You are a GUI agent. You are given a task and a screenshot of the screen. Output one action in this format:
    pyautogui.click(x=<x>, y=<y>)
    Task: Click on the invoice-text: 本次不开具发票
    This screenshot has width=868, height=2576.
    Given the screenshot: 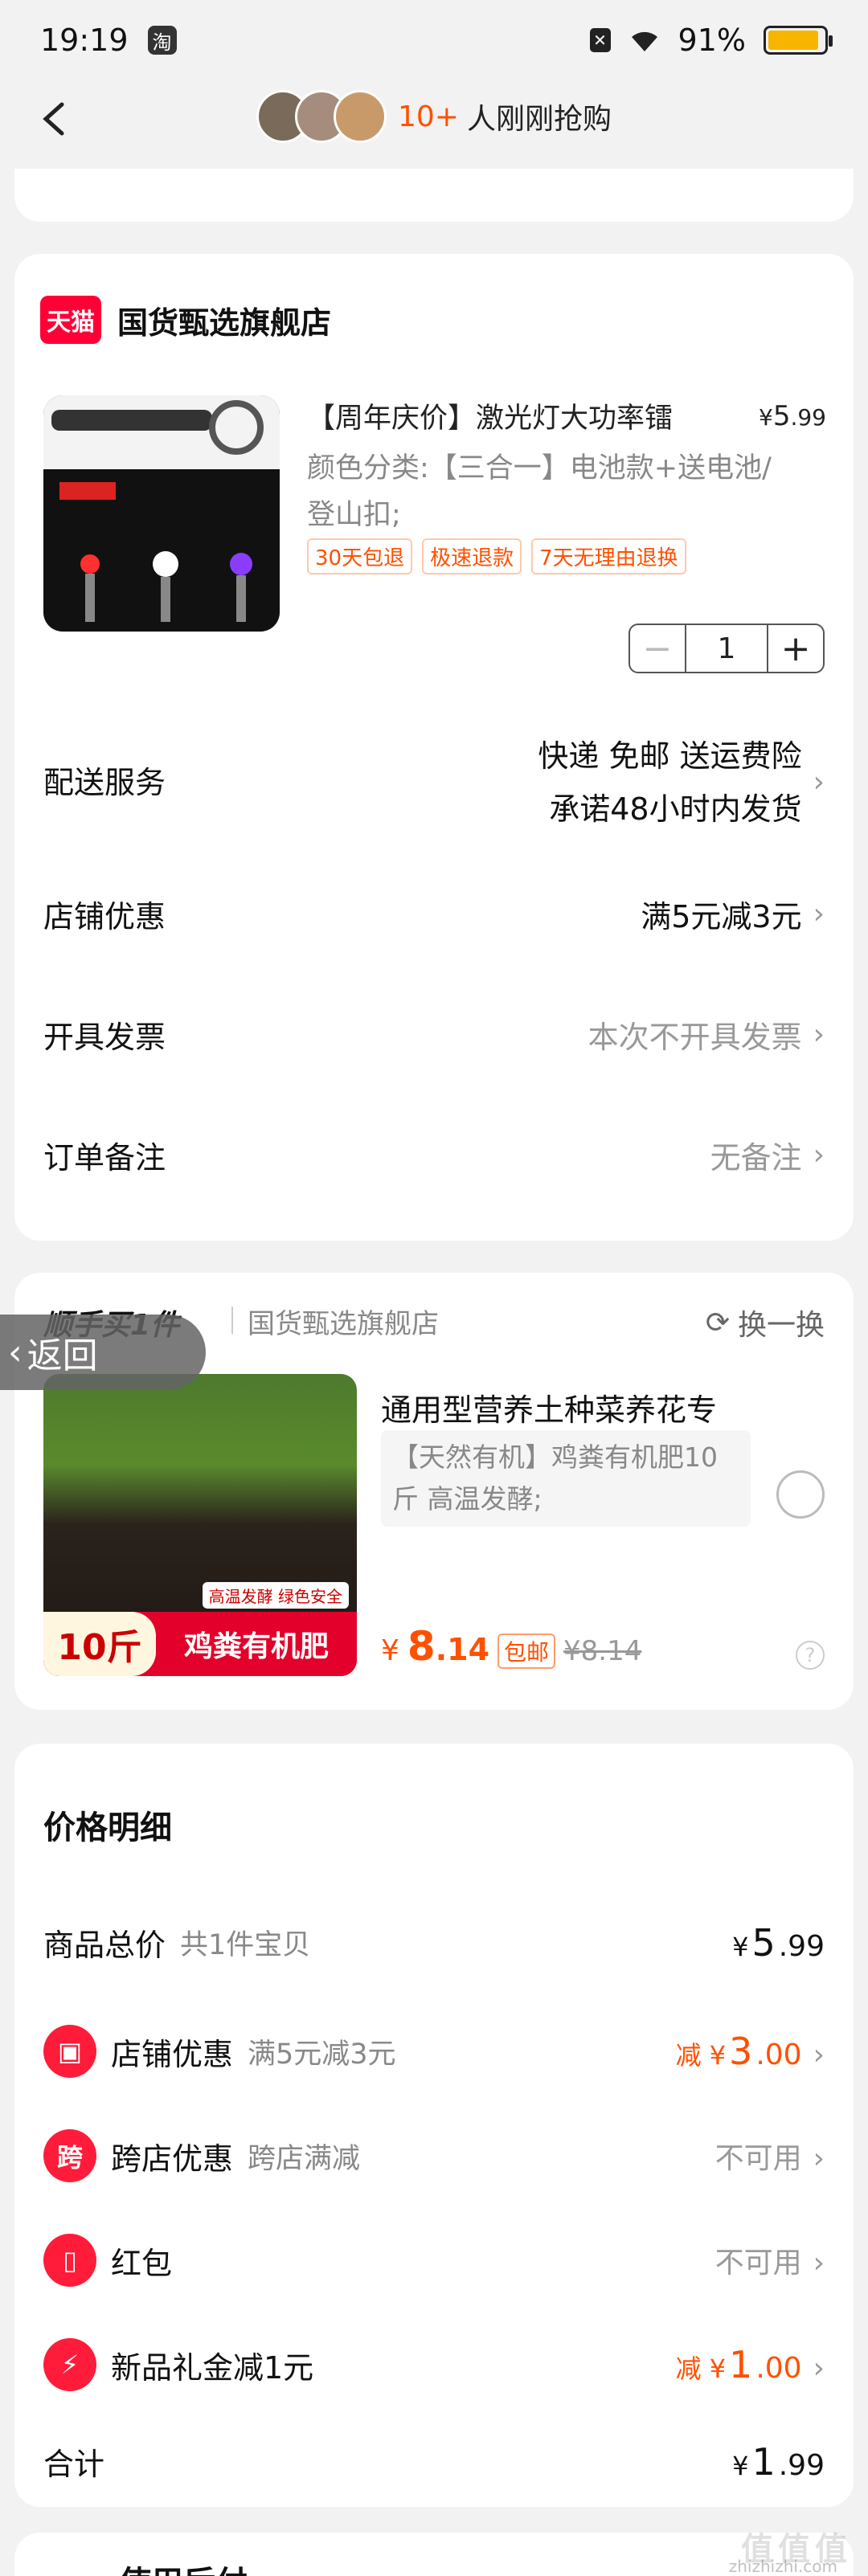 What is the action you would take?
    pyautogui.click(x=695, y=1037)
    